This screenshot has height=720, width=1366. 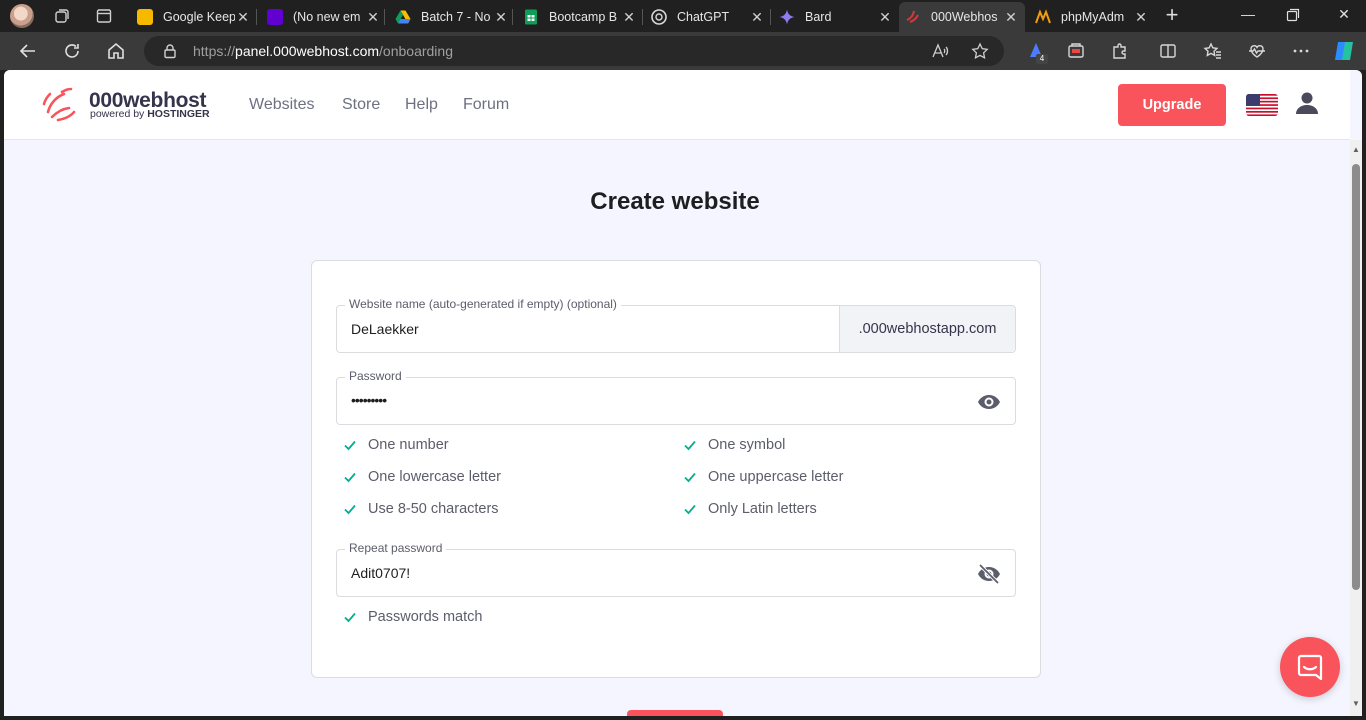 I want to click on browser-tab-active: 000Webhos ✕, so click(x=962, y=17).